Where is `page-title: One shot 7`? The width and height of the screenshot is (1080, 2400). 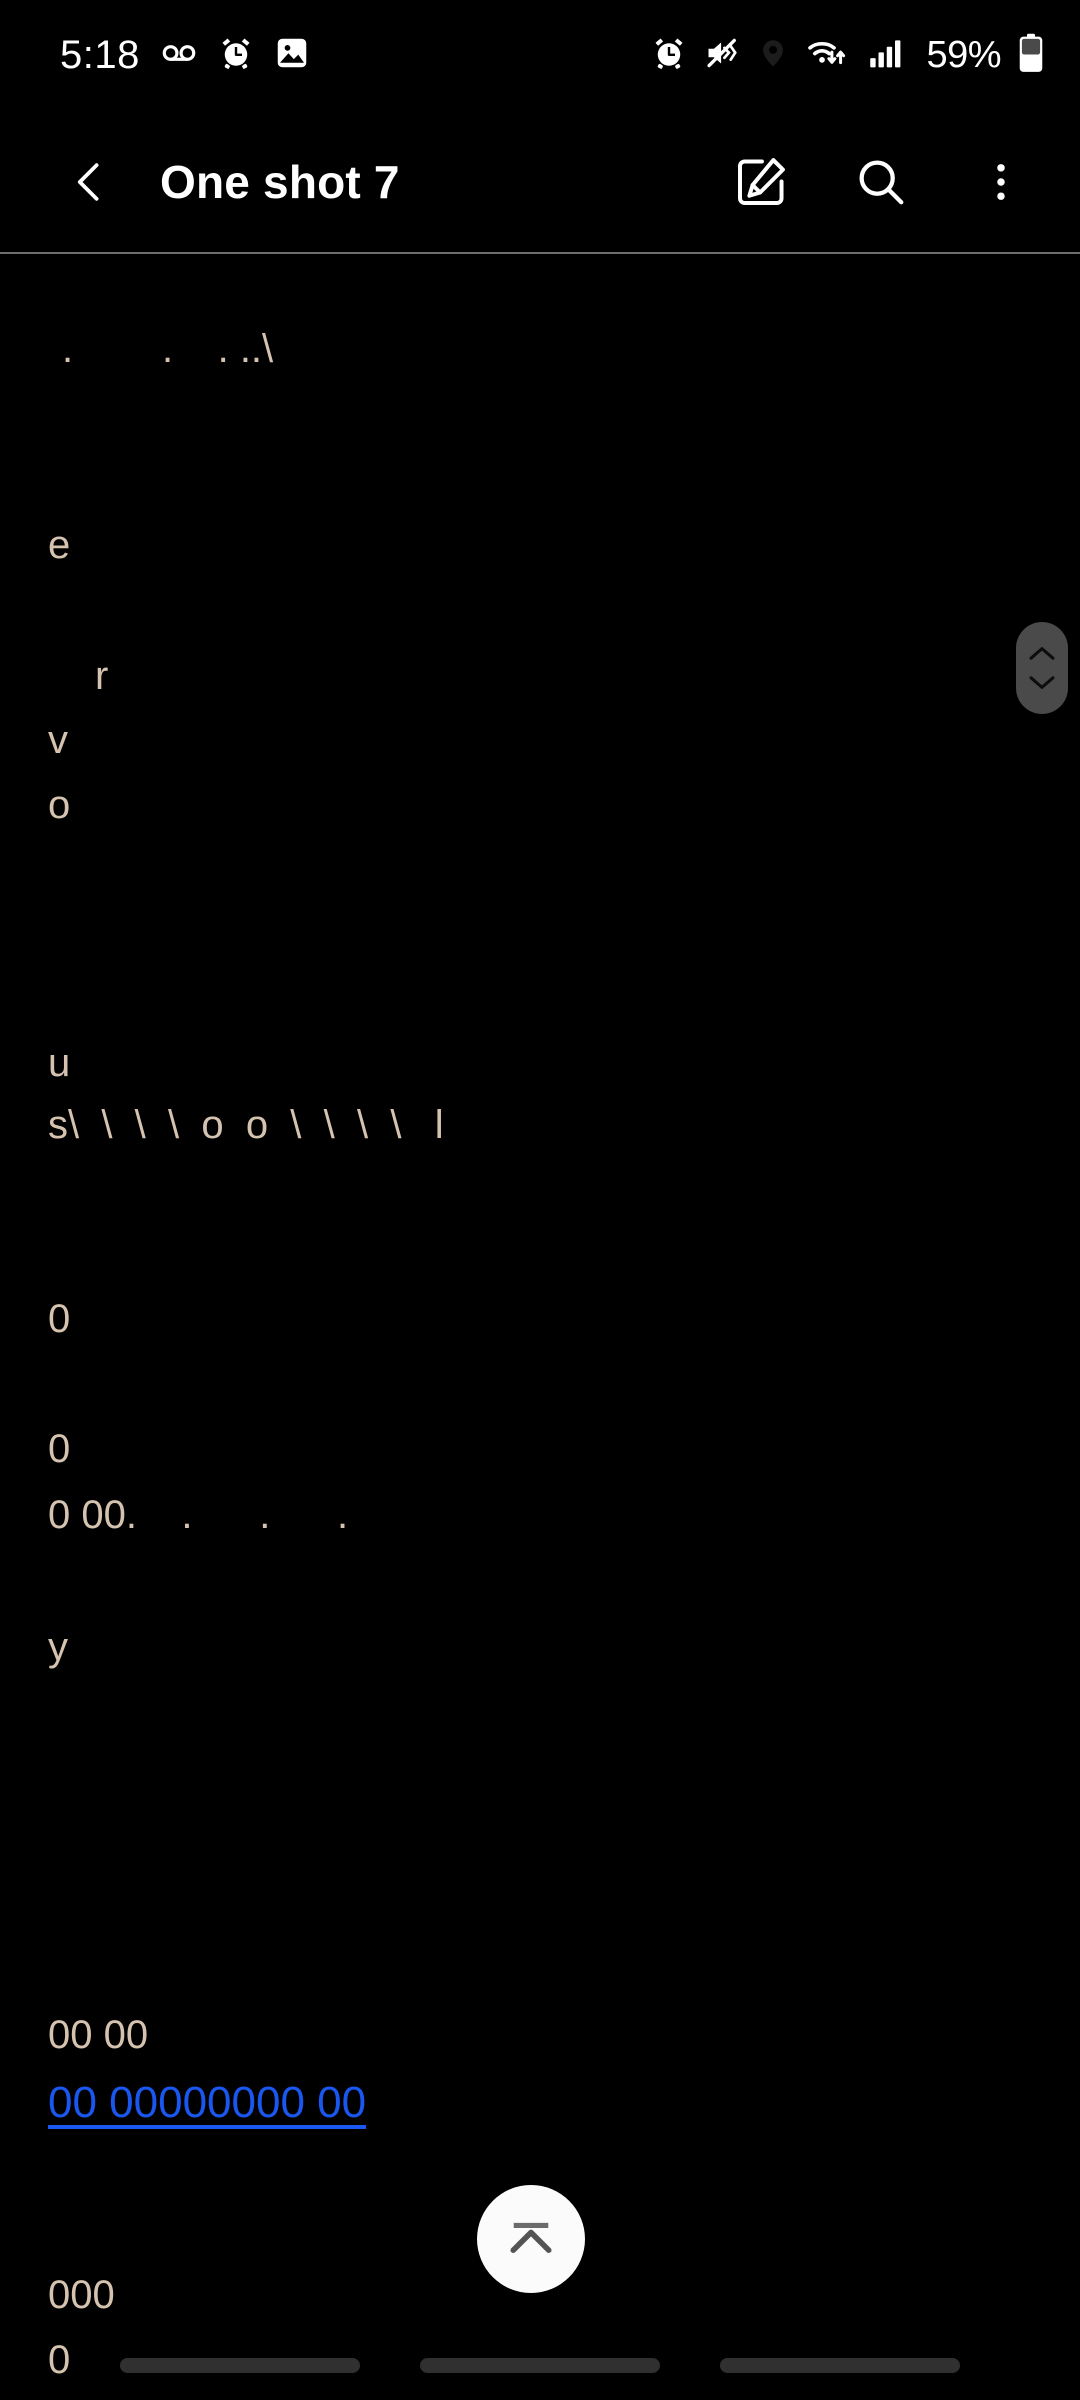 page-title: One shot 7 is located at coordinates (280, 181).